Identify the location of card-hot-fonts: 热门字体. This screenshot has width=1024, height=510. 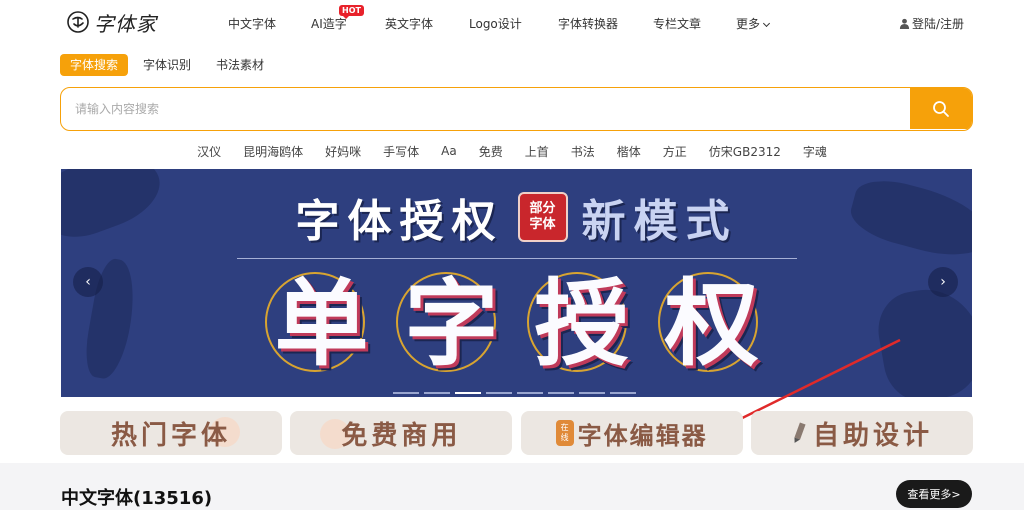
(171, 433).